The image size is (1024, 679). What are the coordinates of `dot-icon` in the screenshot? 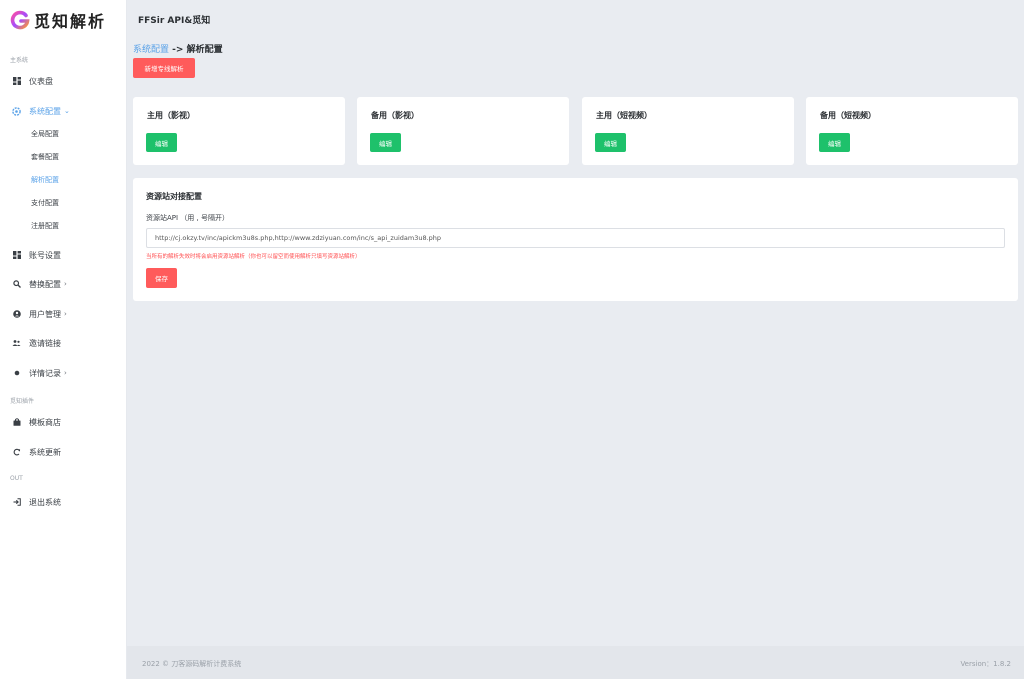 It's located at (16, 373).